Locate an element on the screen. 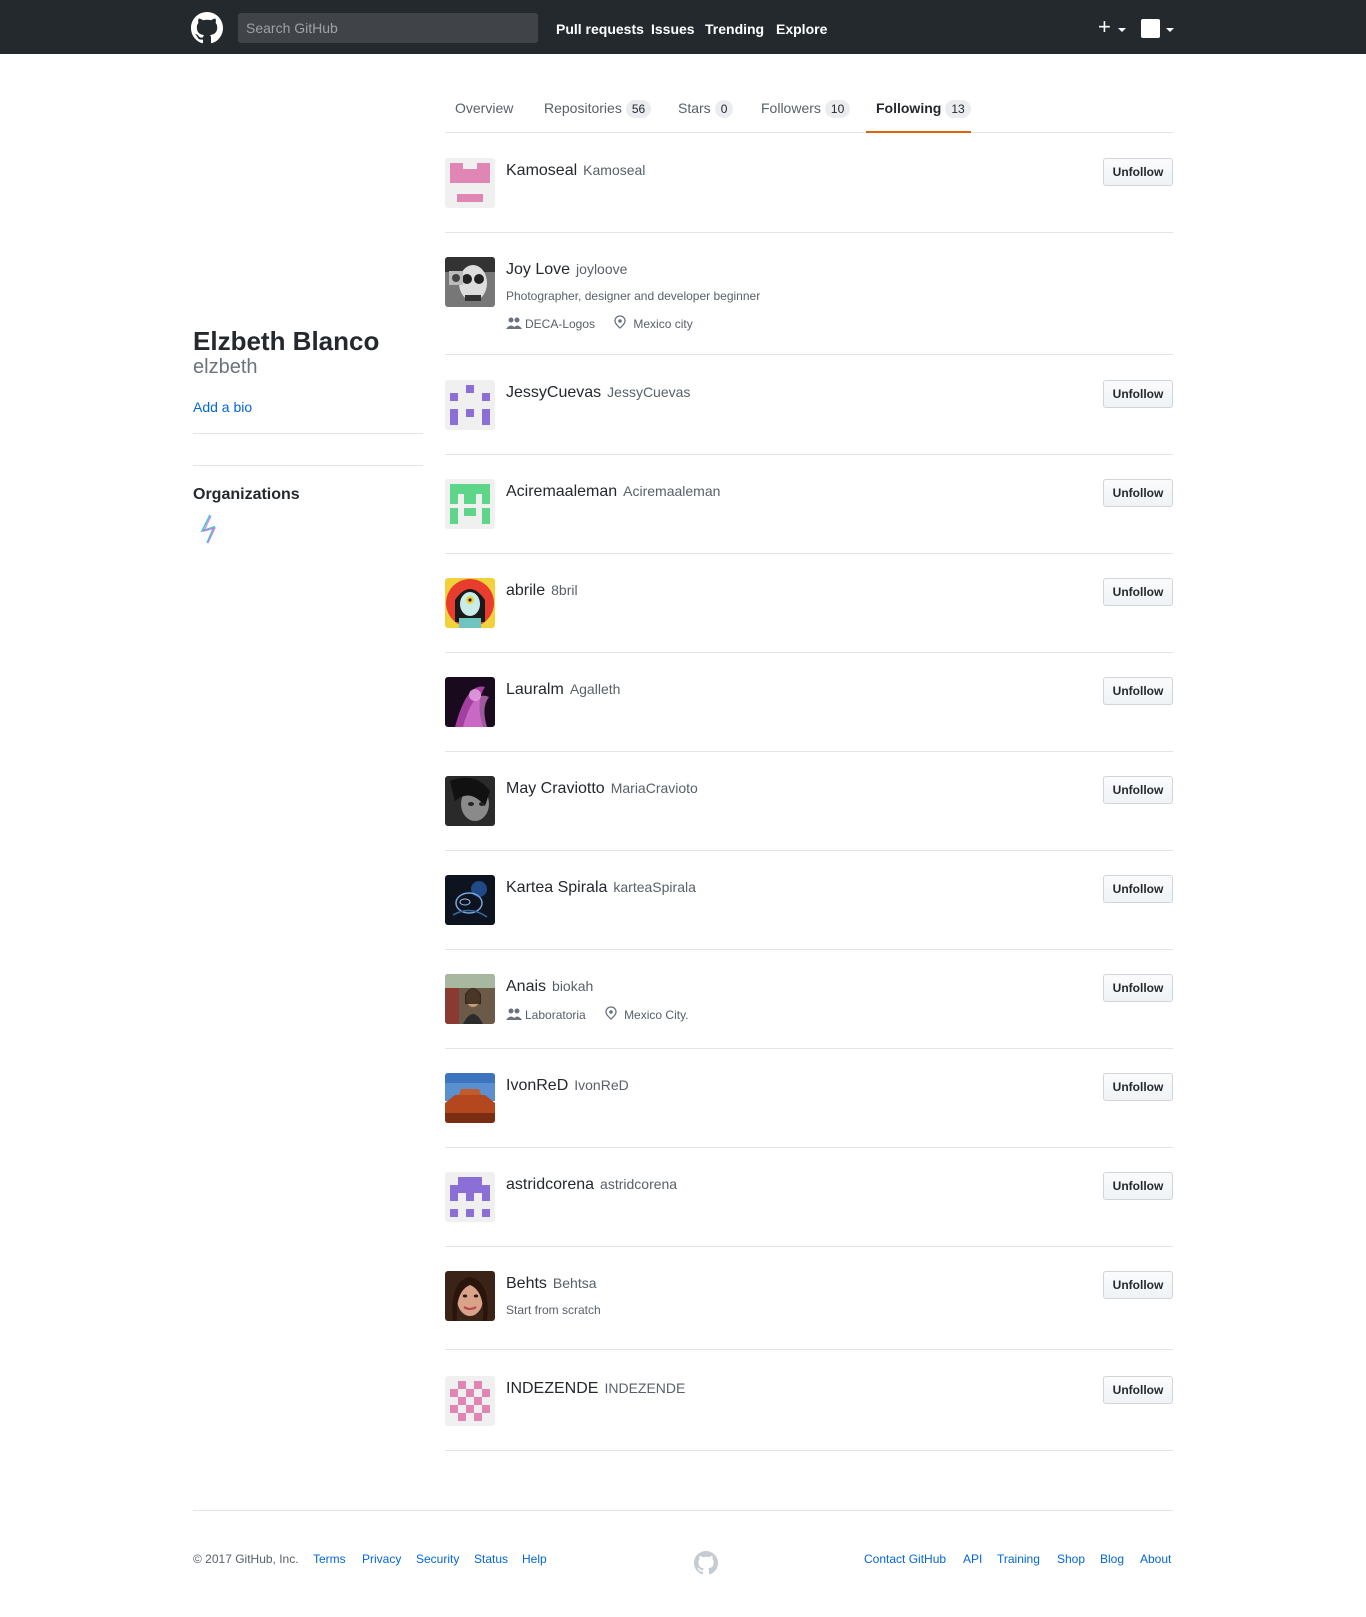  footer-link-about: About is located at coordinates (1155, 1559).